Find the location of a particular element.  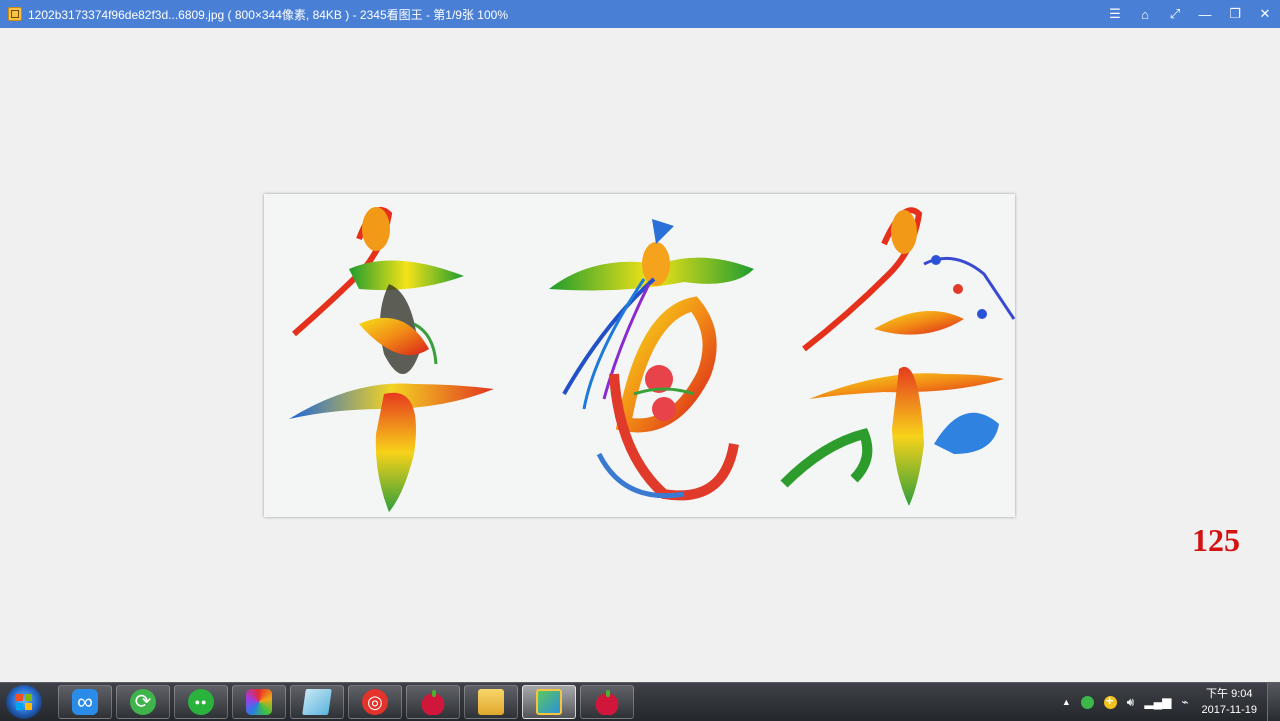

taskbar-app-wechat is located at coordinates (201, 702).